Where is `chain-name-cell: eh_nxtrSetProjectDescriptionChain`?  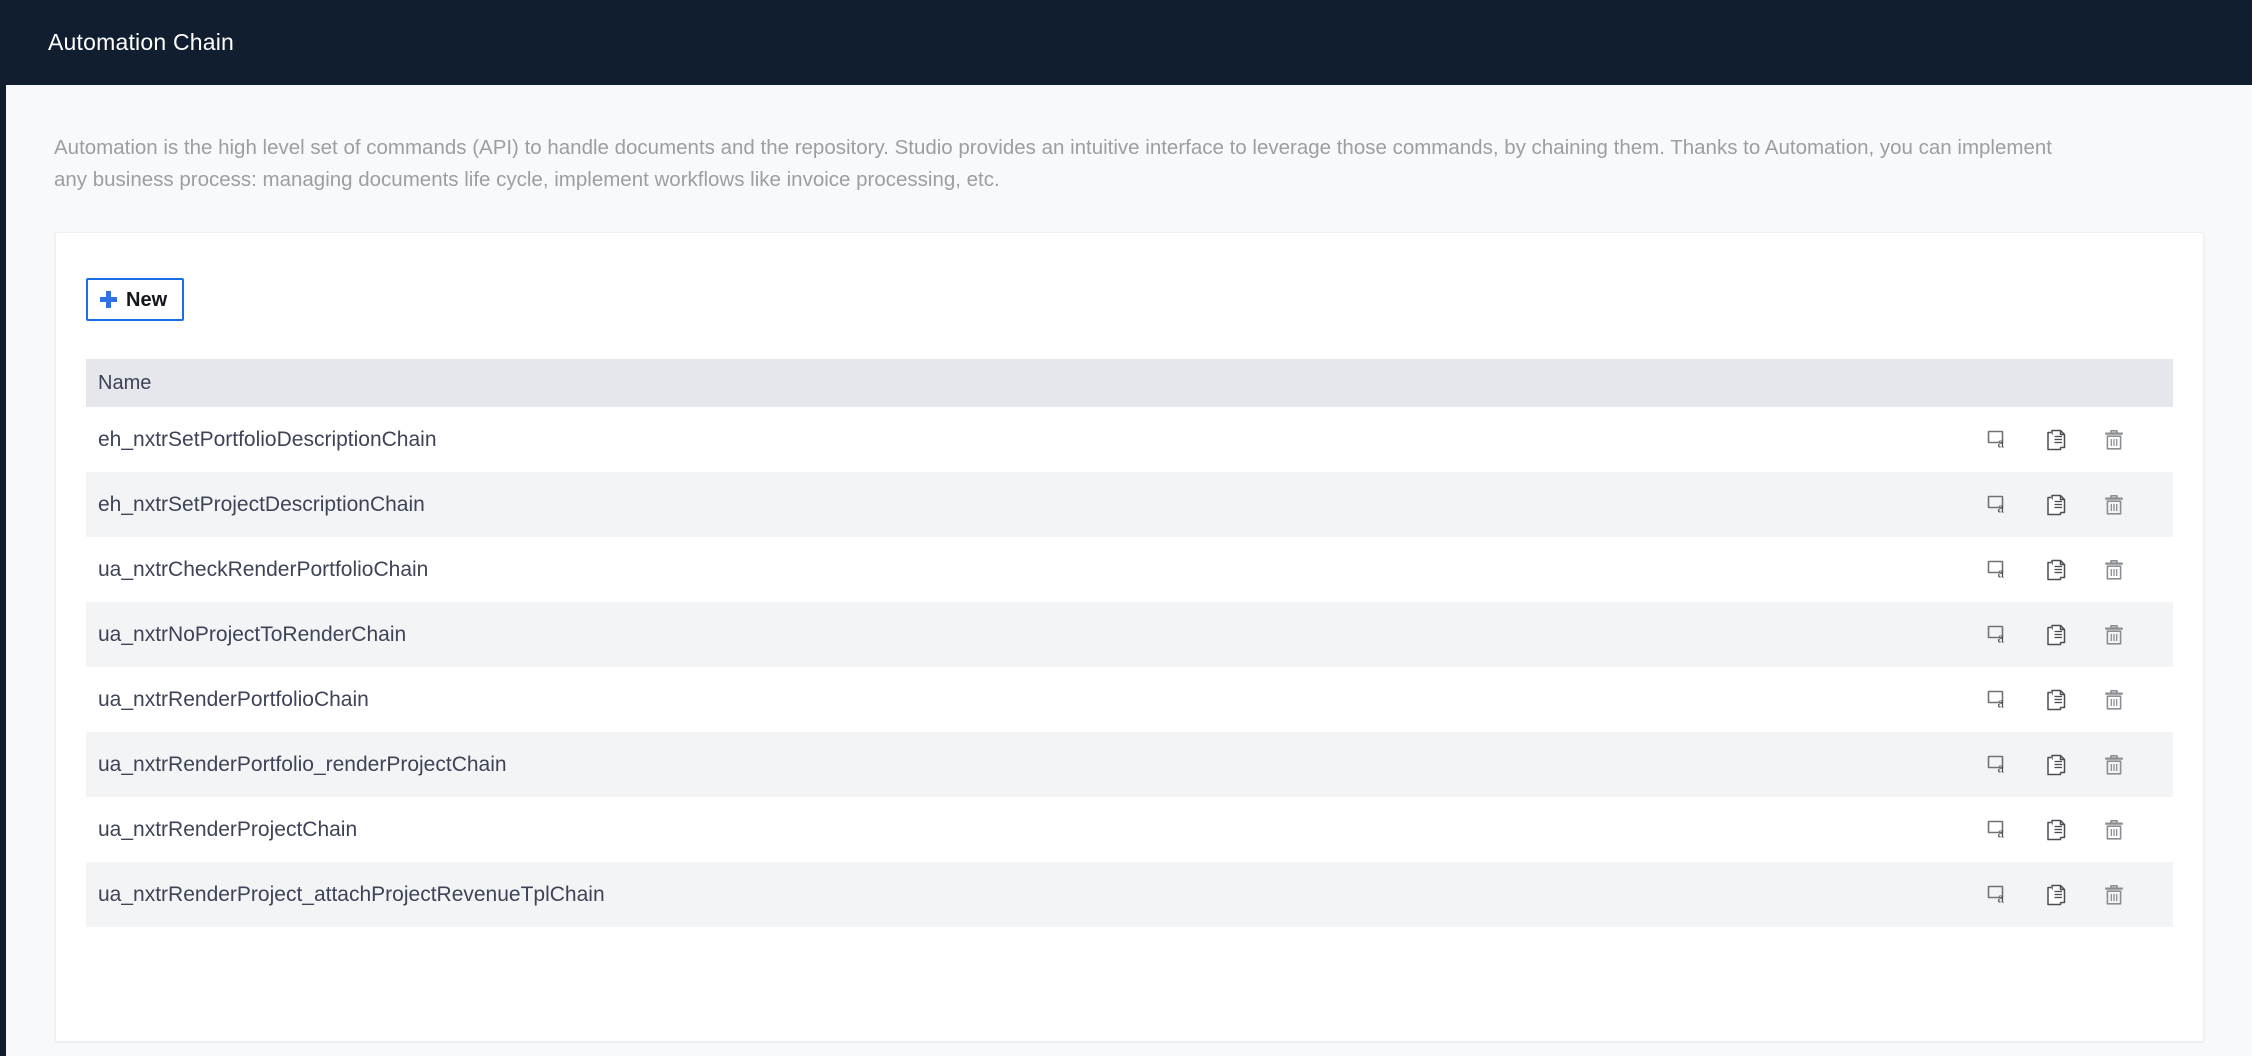
chain-name-cell: eh_nxtrSetProjectDescriptionChain is located at coordinates (261, 504).